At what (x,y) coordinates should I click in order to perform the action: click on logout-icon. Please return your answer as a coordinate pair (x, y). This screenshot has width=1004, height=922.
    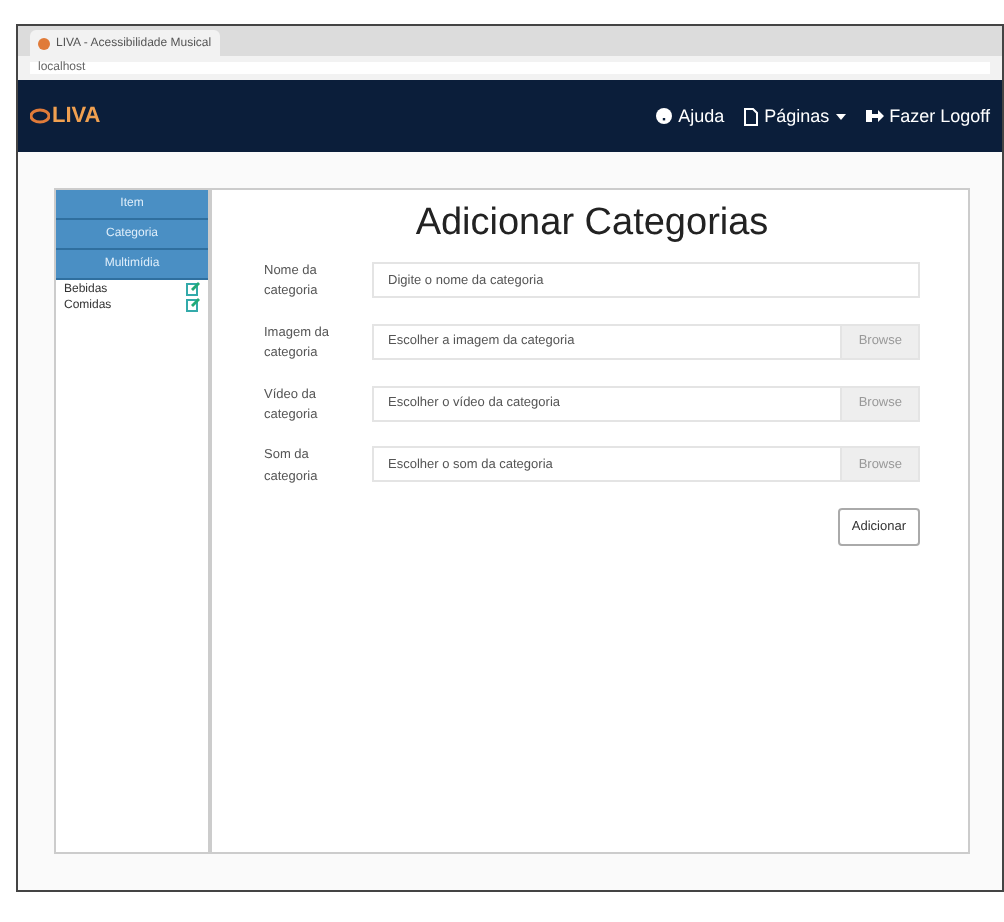
    Looking at the image, I should click on (874, 116).